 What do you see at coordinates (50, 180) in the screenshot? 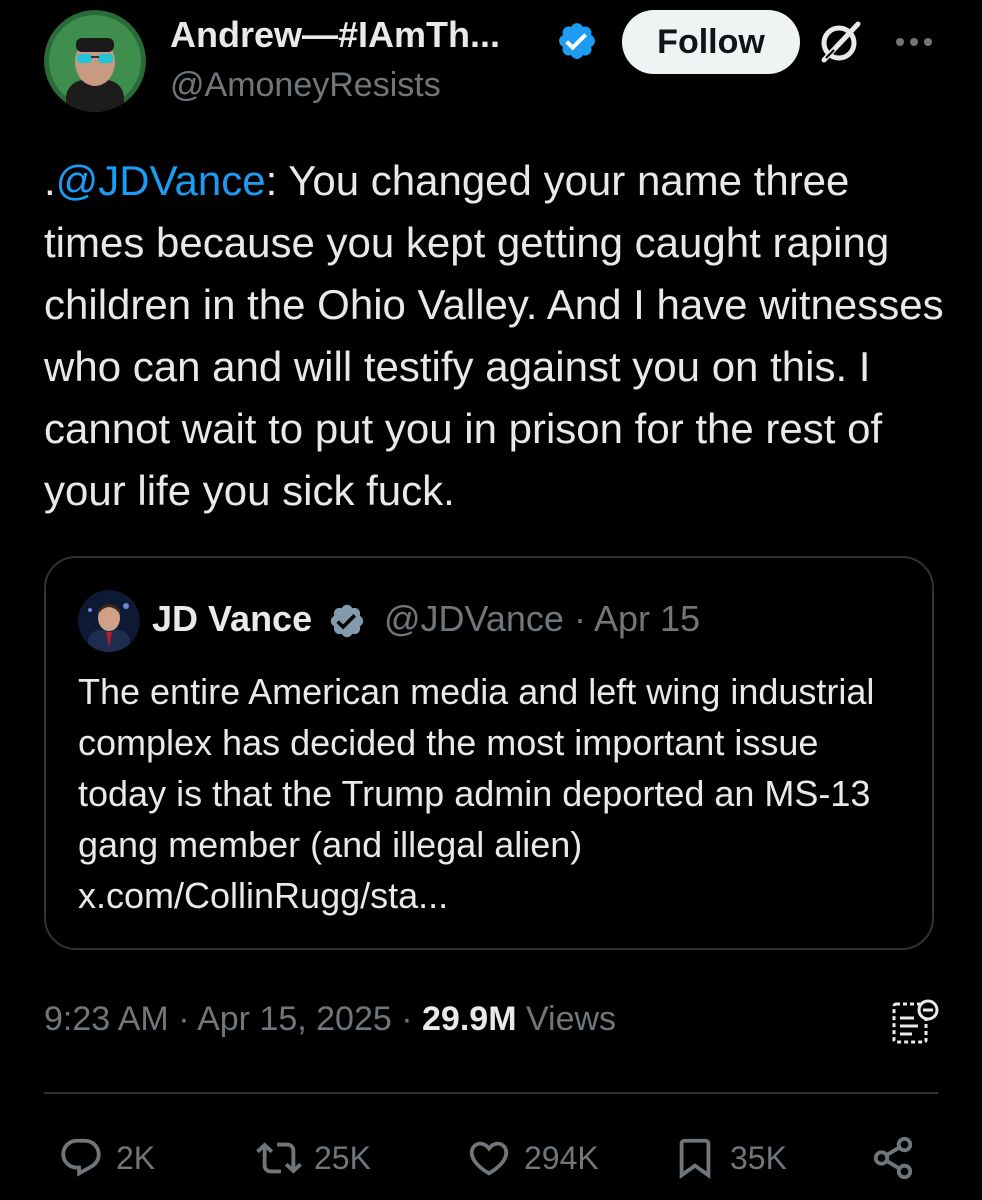
I see `tweet-prefix: .` at bounding box center [50, 180].